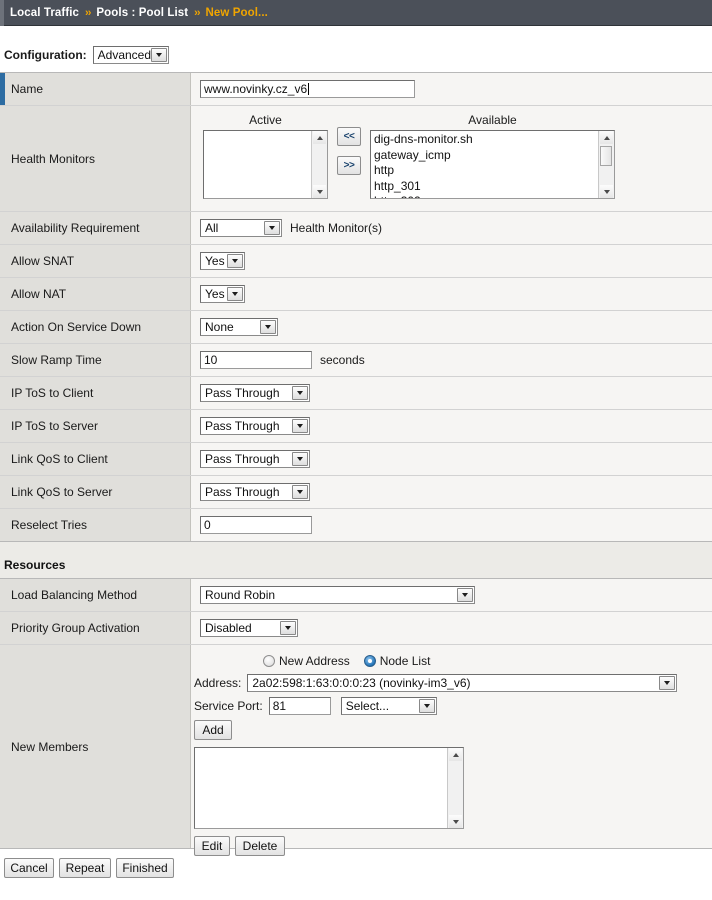 Image resolution: width=712 pixels, height=900 pixels. Describe the element at coordinates (145, 868) in the screenshot. I see `finished-button: Finished` at that location.